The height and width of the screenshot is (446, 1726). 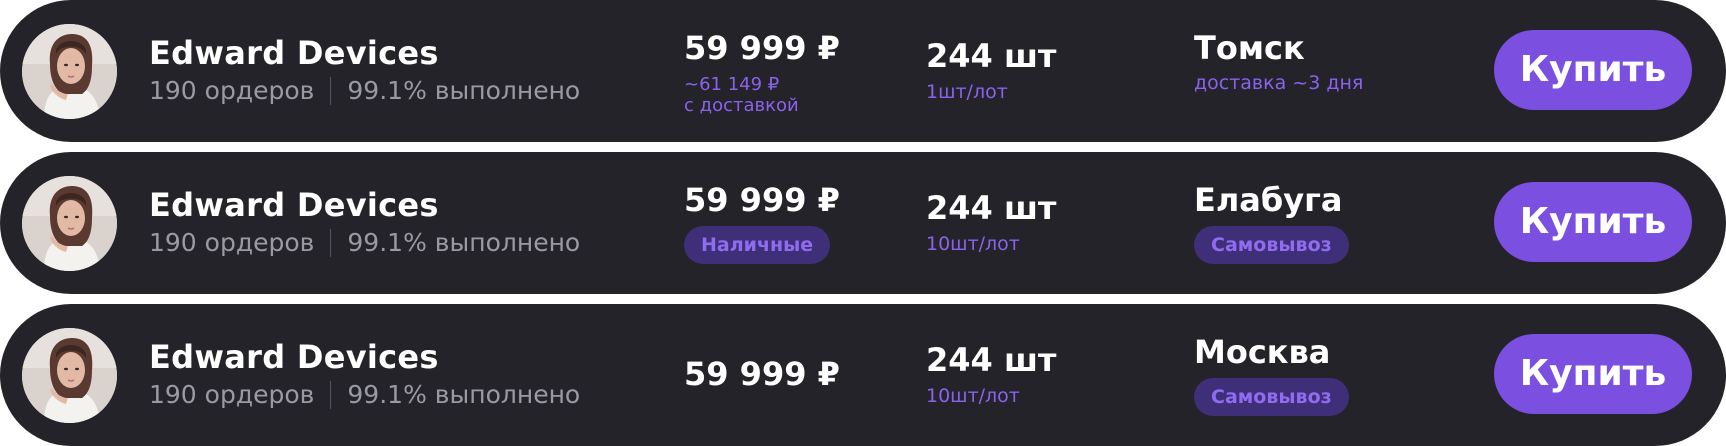 I want to click on delivery-estimate: доставка ~3 дня, so click(x=1279, y=83).